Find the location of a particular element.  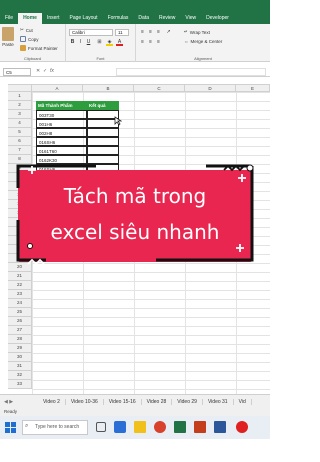

cut-label: Cut is located at coordinates (29, 30).